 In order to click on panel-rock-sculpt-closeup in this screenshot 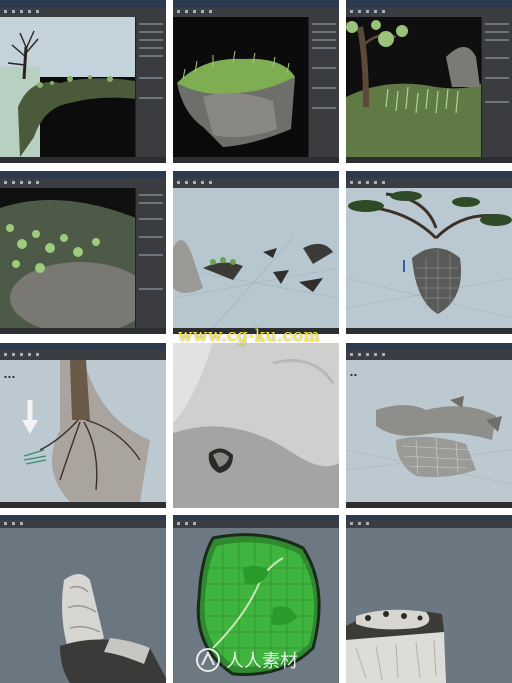, I will do `click(256, 425)`.